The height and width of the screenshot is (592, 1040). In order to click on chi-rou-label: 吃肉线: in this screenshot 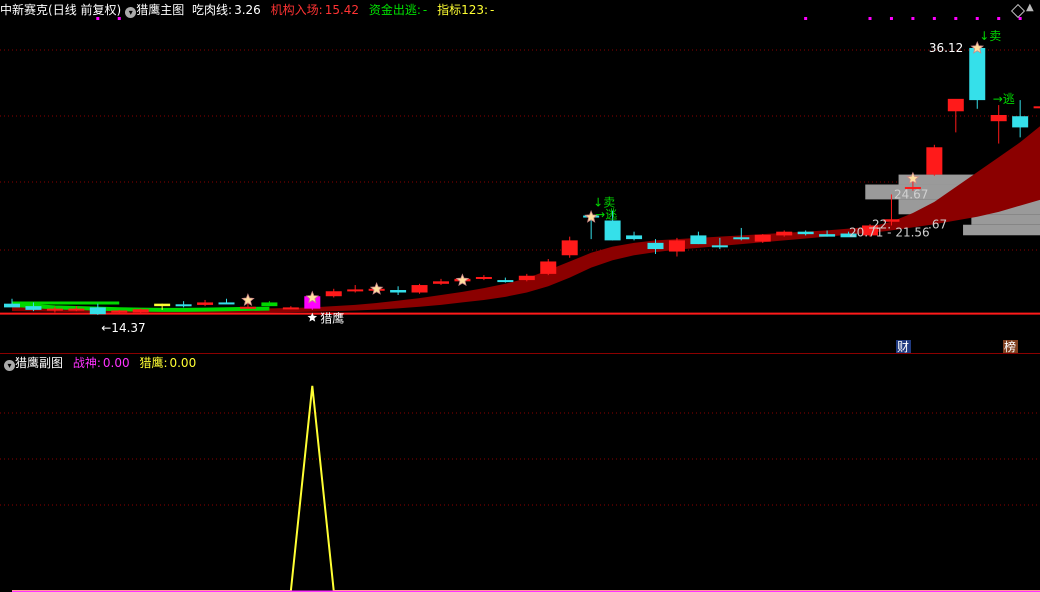, I will do `click(212, 10)`.